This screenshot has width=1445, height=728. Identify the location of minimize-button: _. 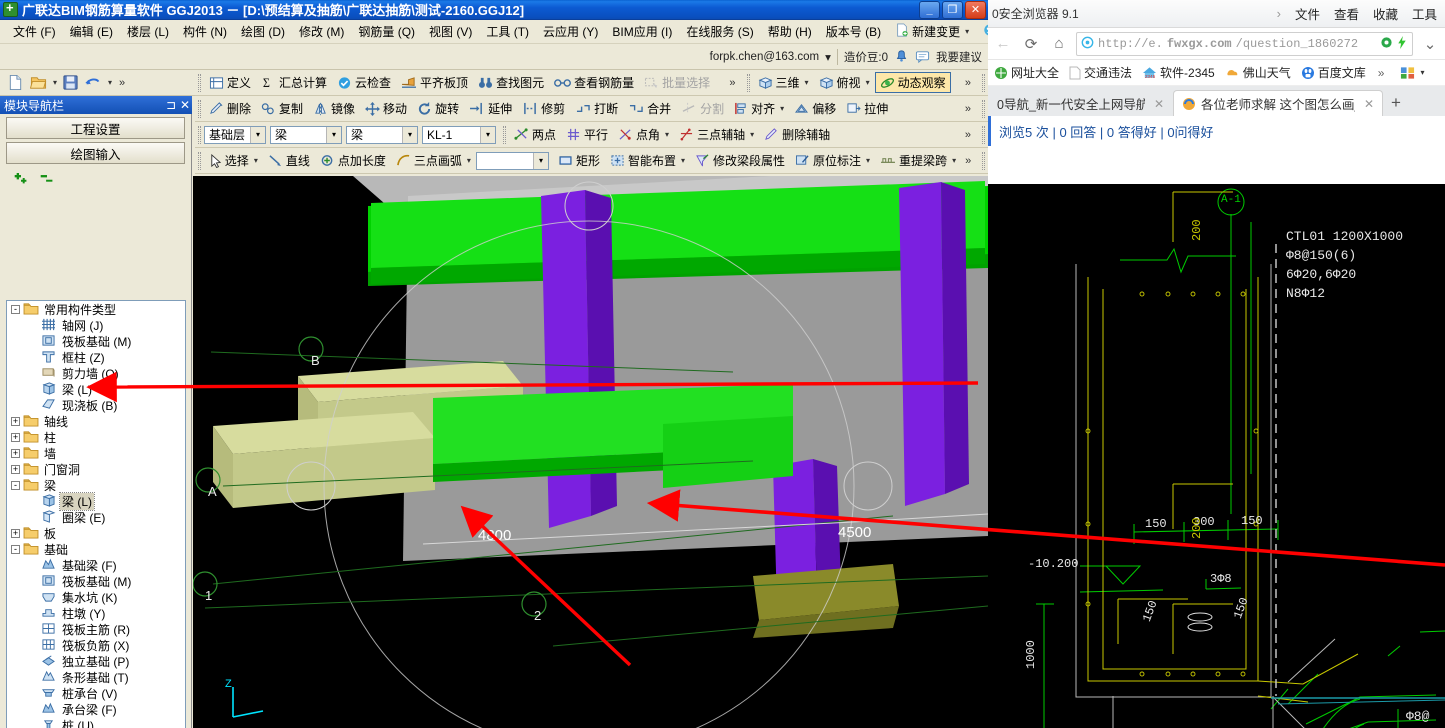
(929, 10).